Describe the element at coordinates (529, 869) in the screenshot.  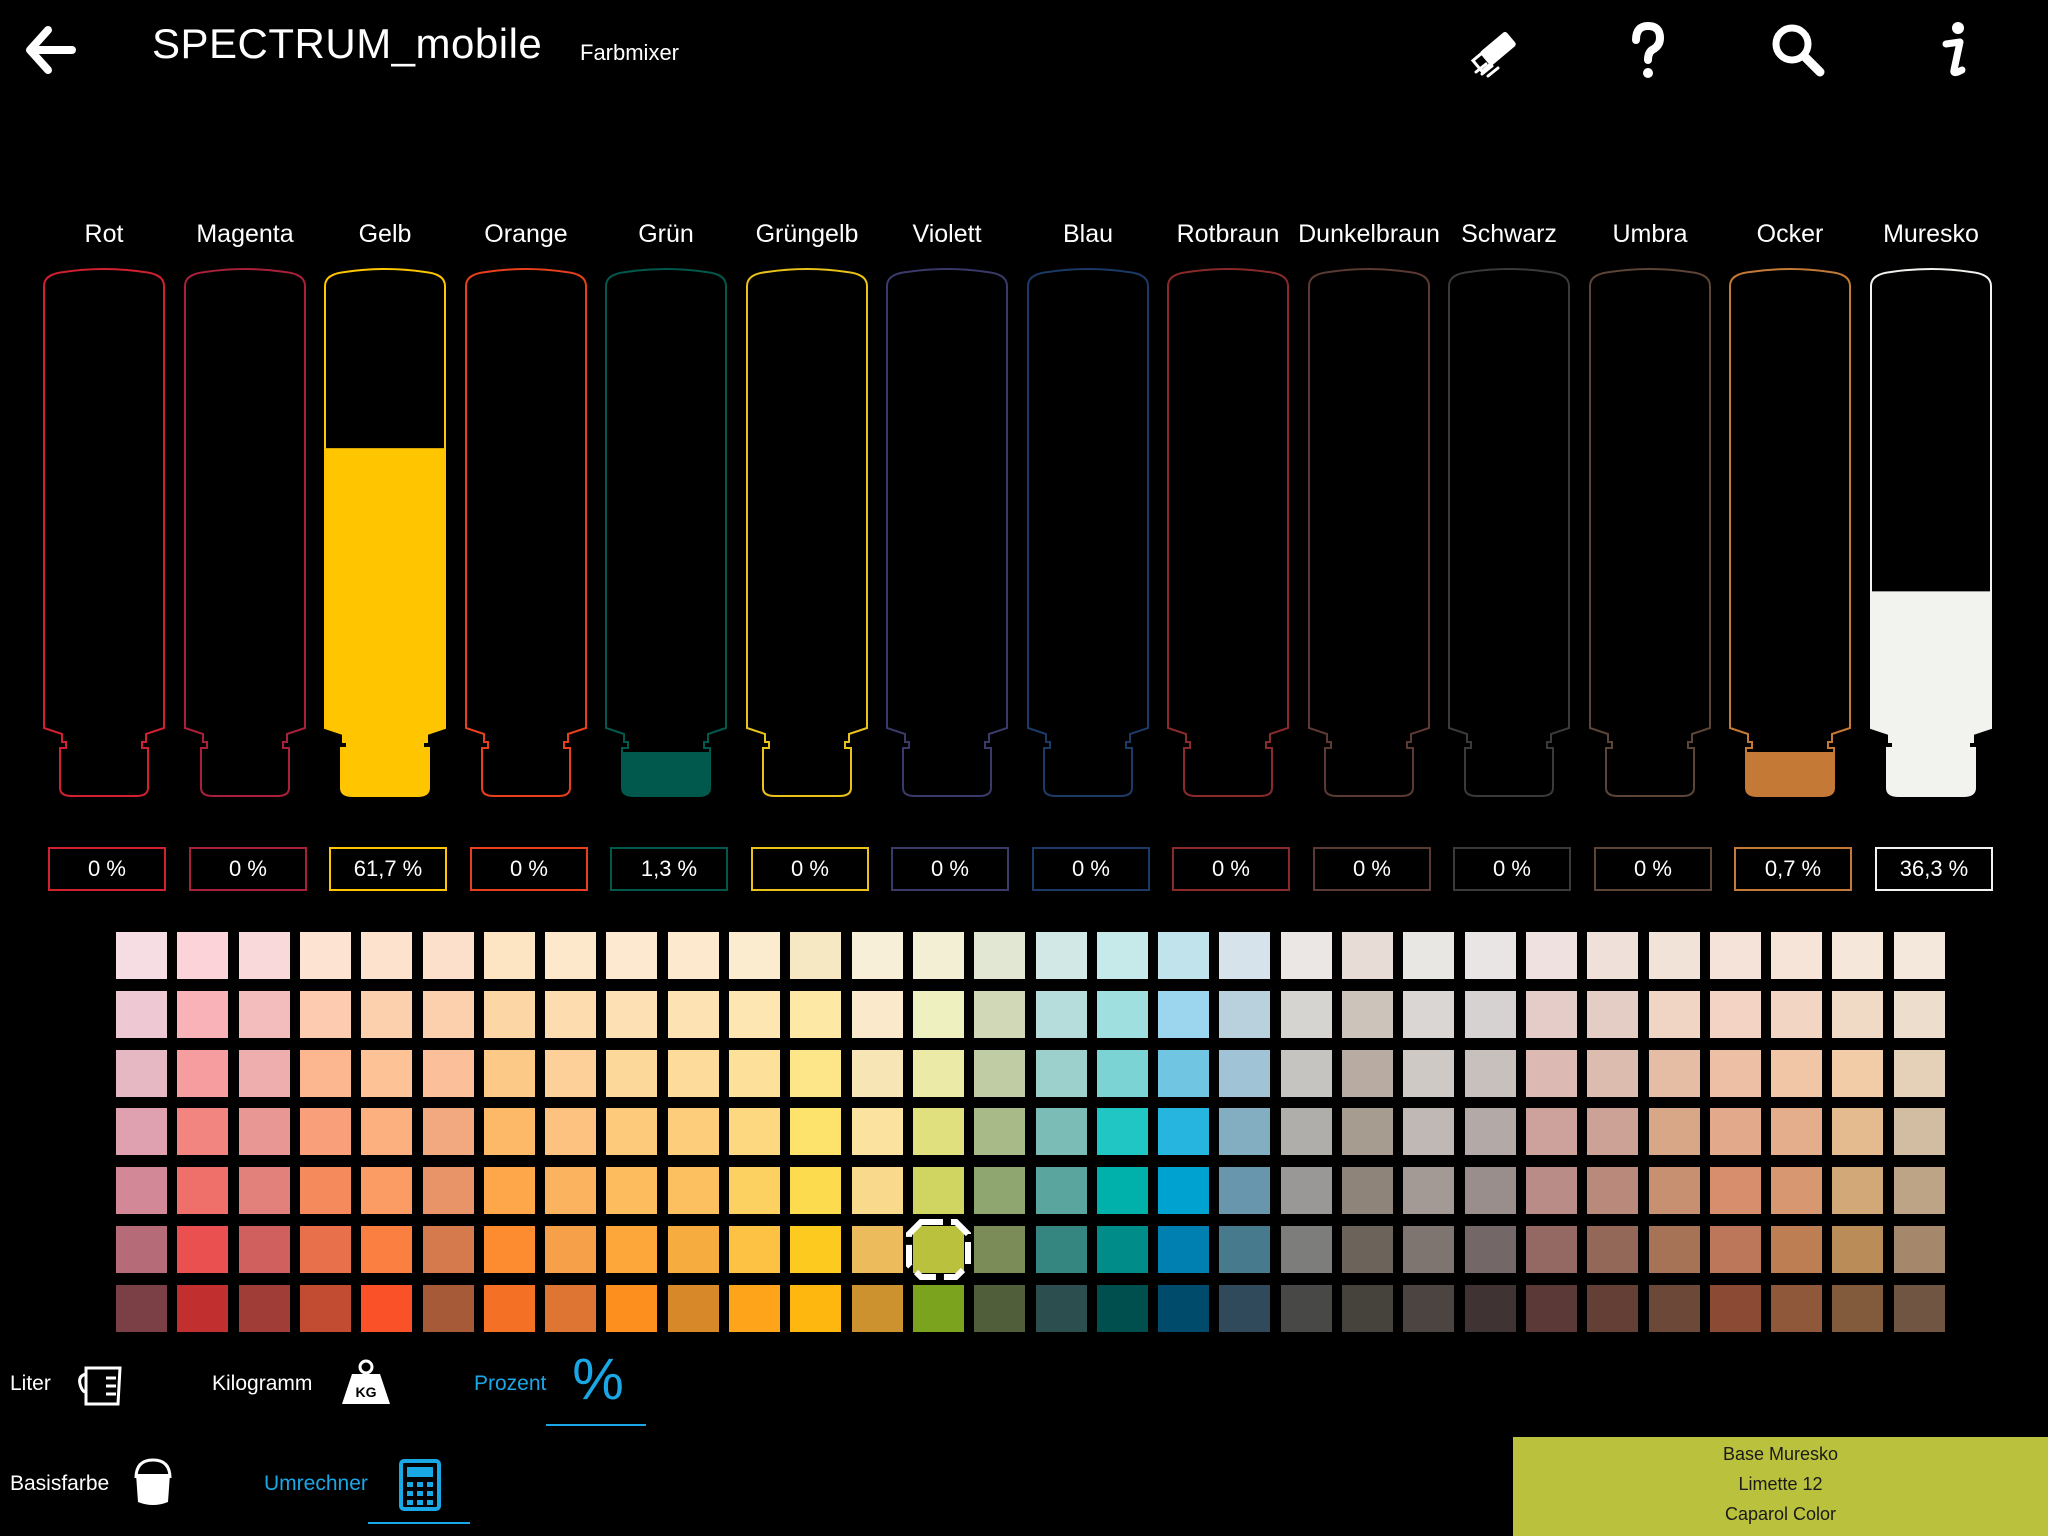
I see `percent-value-orange: 0 %` at that location.